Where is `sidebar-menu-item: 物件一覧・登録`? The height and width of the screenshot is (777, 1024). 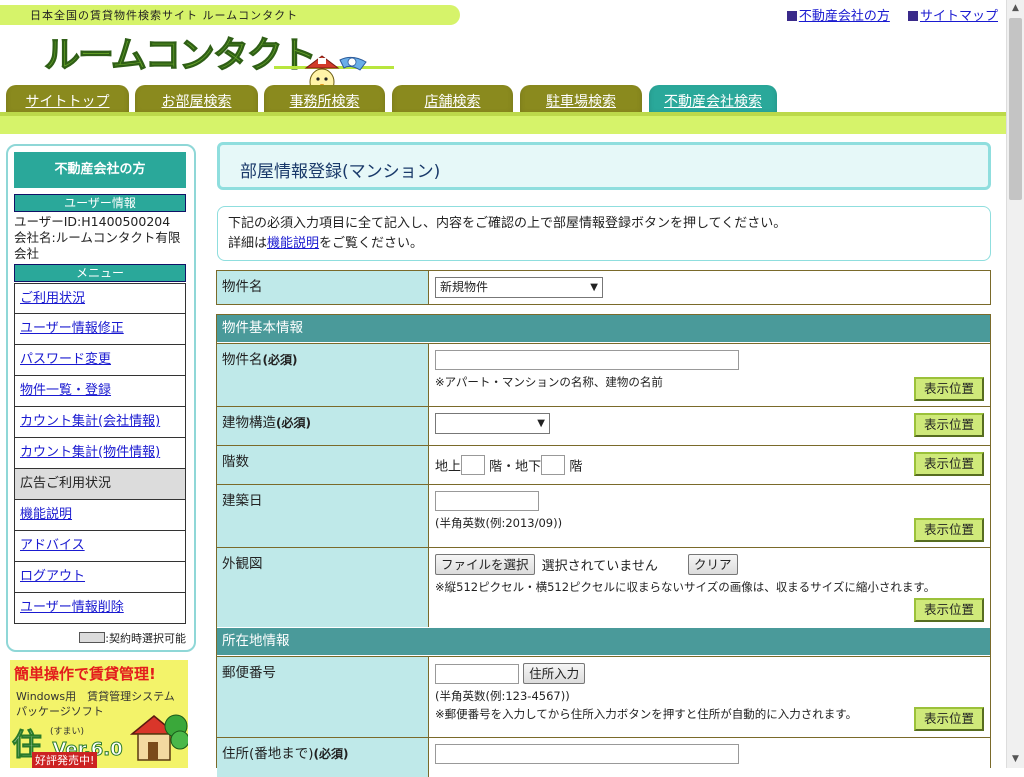 sidebar-menu-item: 物件一覧・登録 is located at coordinates (100, 391).